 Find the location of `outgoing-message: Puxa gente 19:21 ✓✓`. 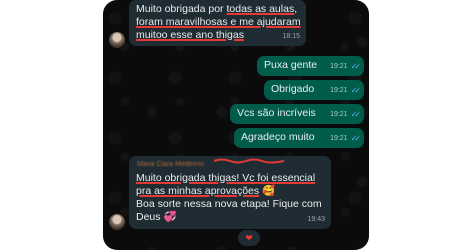

outgoing-message: Puxa gente 19:21 ✓✓ is located at coordinates (310, 66).